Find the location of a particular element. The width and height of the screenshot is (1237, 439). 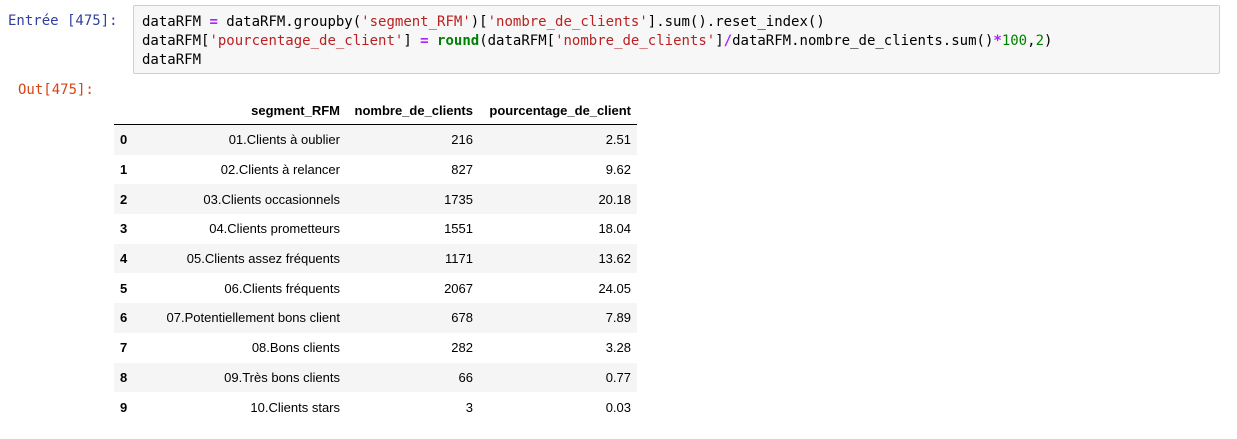

cell-segment-rfm: 08.Bons clients is located at coordinates (295, 348).